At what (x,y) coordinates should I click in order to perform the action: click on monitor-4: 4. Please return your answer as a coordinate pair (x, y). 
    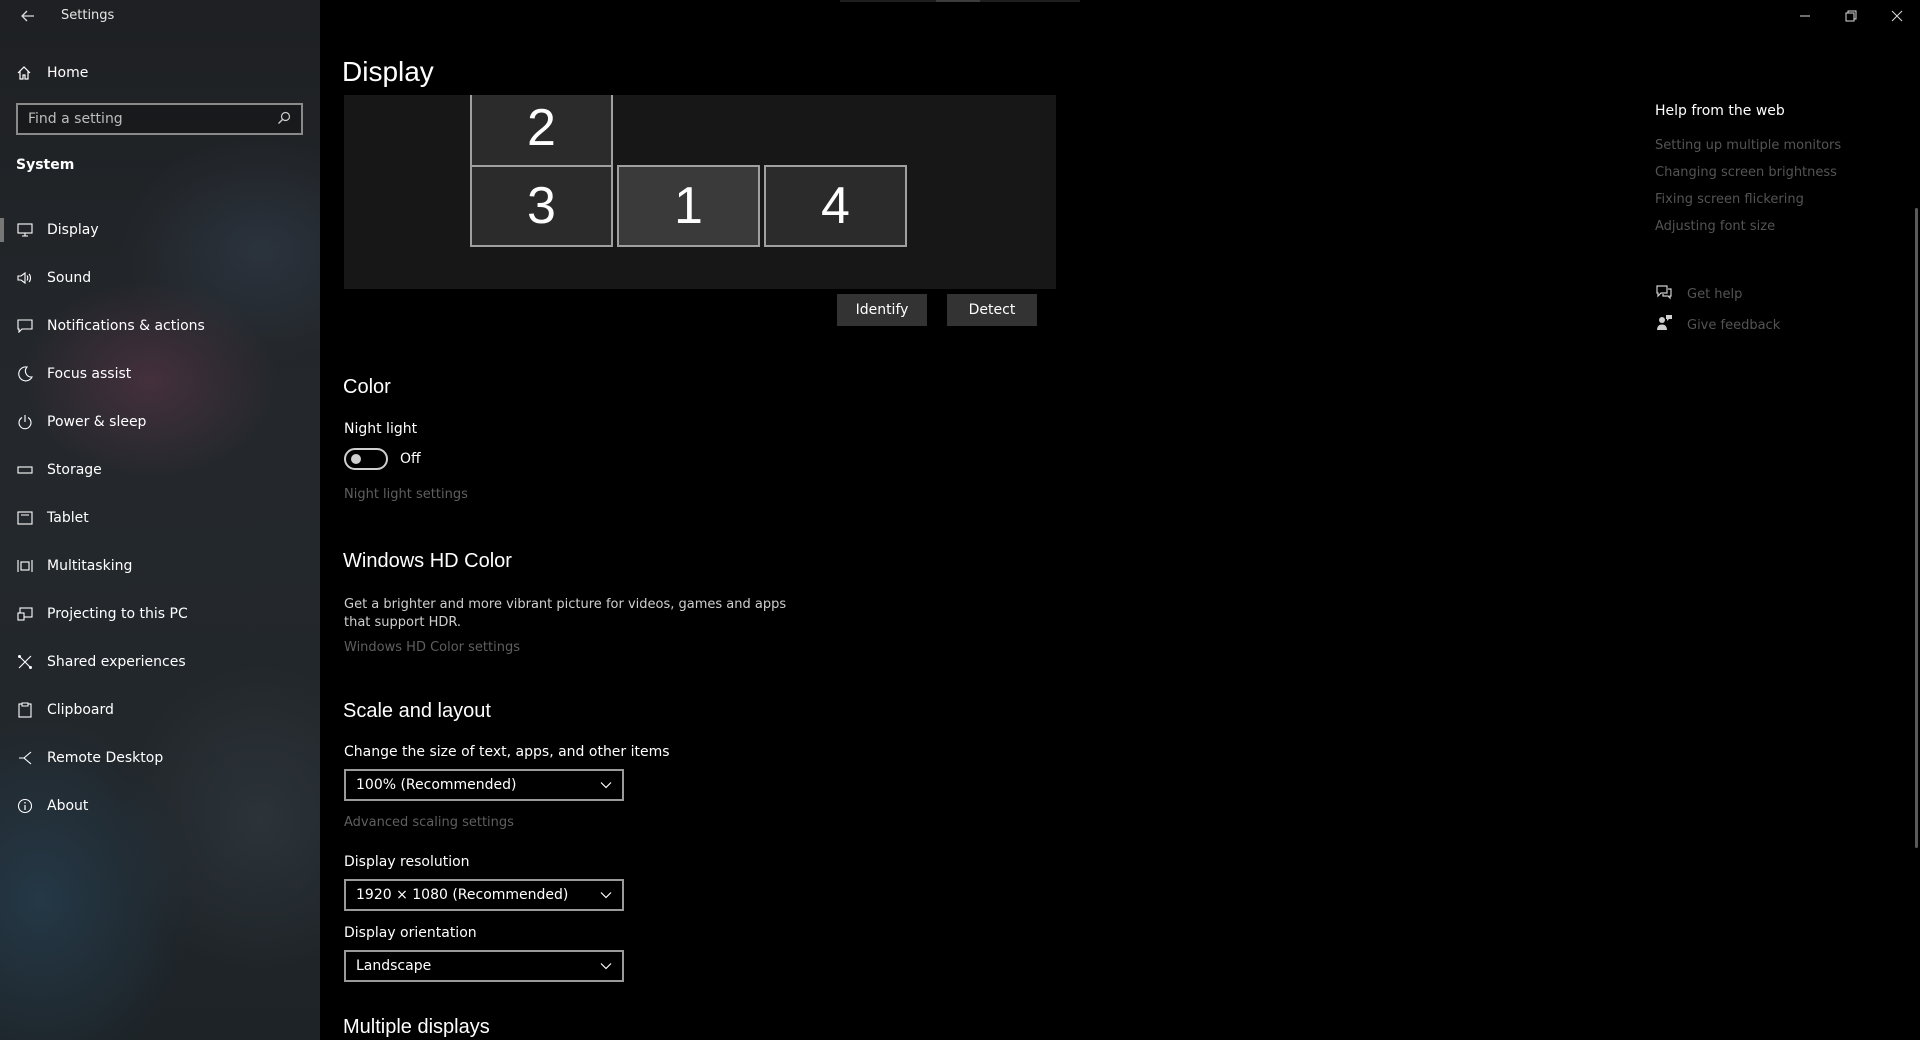
    Looking at the image, I should click on (835, 206).